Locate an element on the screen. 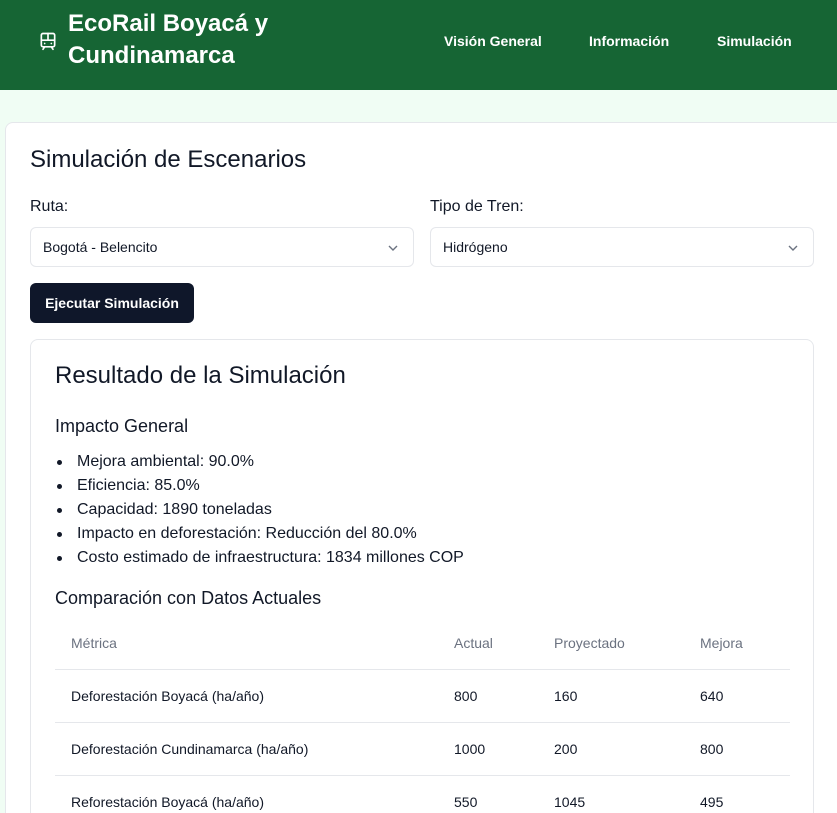  list-item: Capacidad: 1890 toneladas is located at coordinates (259, 510).